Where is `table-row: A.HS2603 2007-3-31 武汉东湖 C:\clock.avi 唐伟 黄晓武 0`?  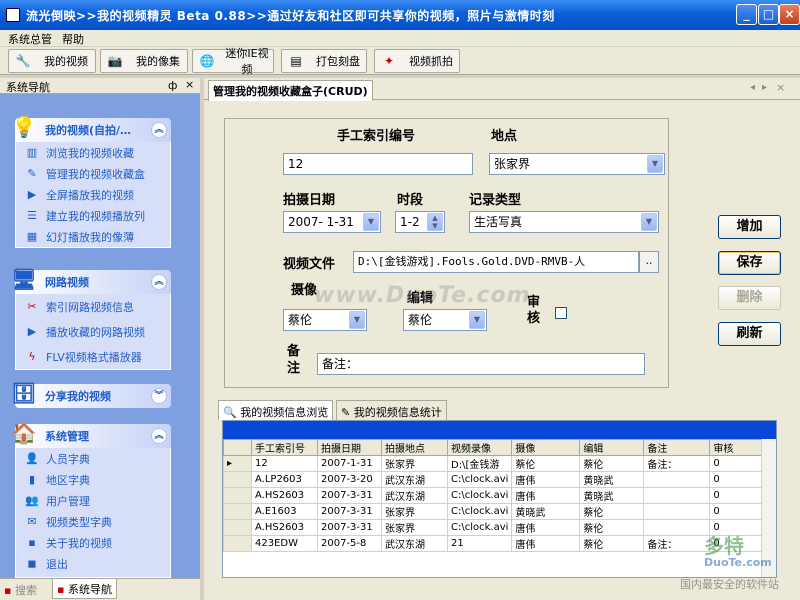 table-row: A.HS2603 2007-3-31 武汉东湖 C:\clock.avi 唐伟 黄晓武 0 is located at coordinates (493, 495).